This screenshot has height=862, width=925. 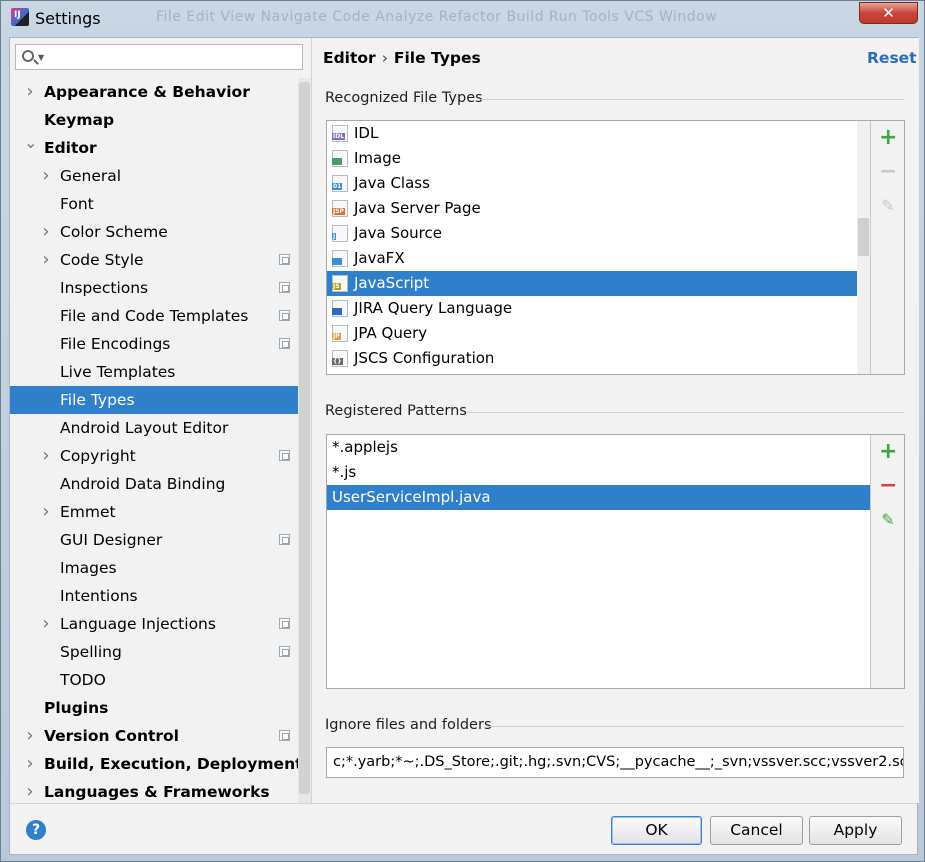 What do you see at coordinates (28, 56) in the screenshot?
I see `search-icon` at bounding box center [28, 56].